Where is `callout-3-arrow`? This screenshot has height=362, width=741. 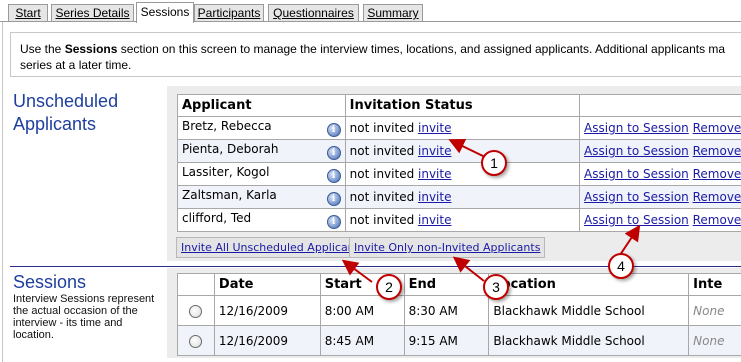 callout-3-arrow is located at coordinates (470, 270).